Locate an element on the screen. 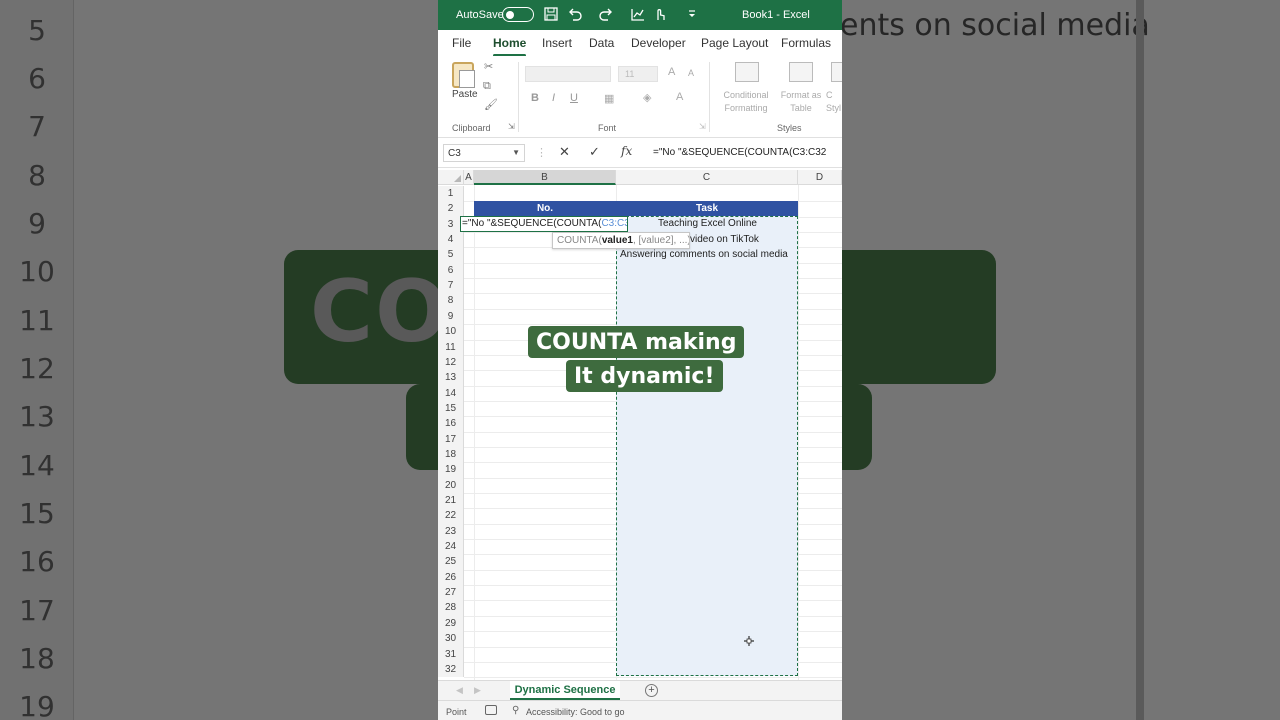  row-header: 25 is located at coordinates (451, 562).